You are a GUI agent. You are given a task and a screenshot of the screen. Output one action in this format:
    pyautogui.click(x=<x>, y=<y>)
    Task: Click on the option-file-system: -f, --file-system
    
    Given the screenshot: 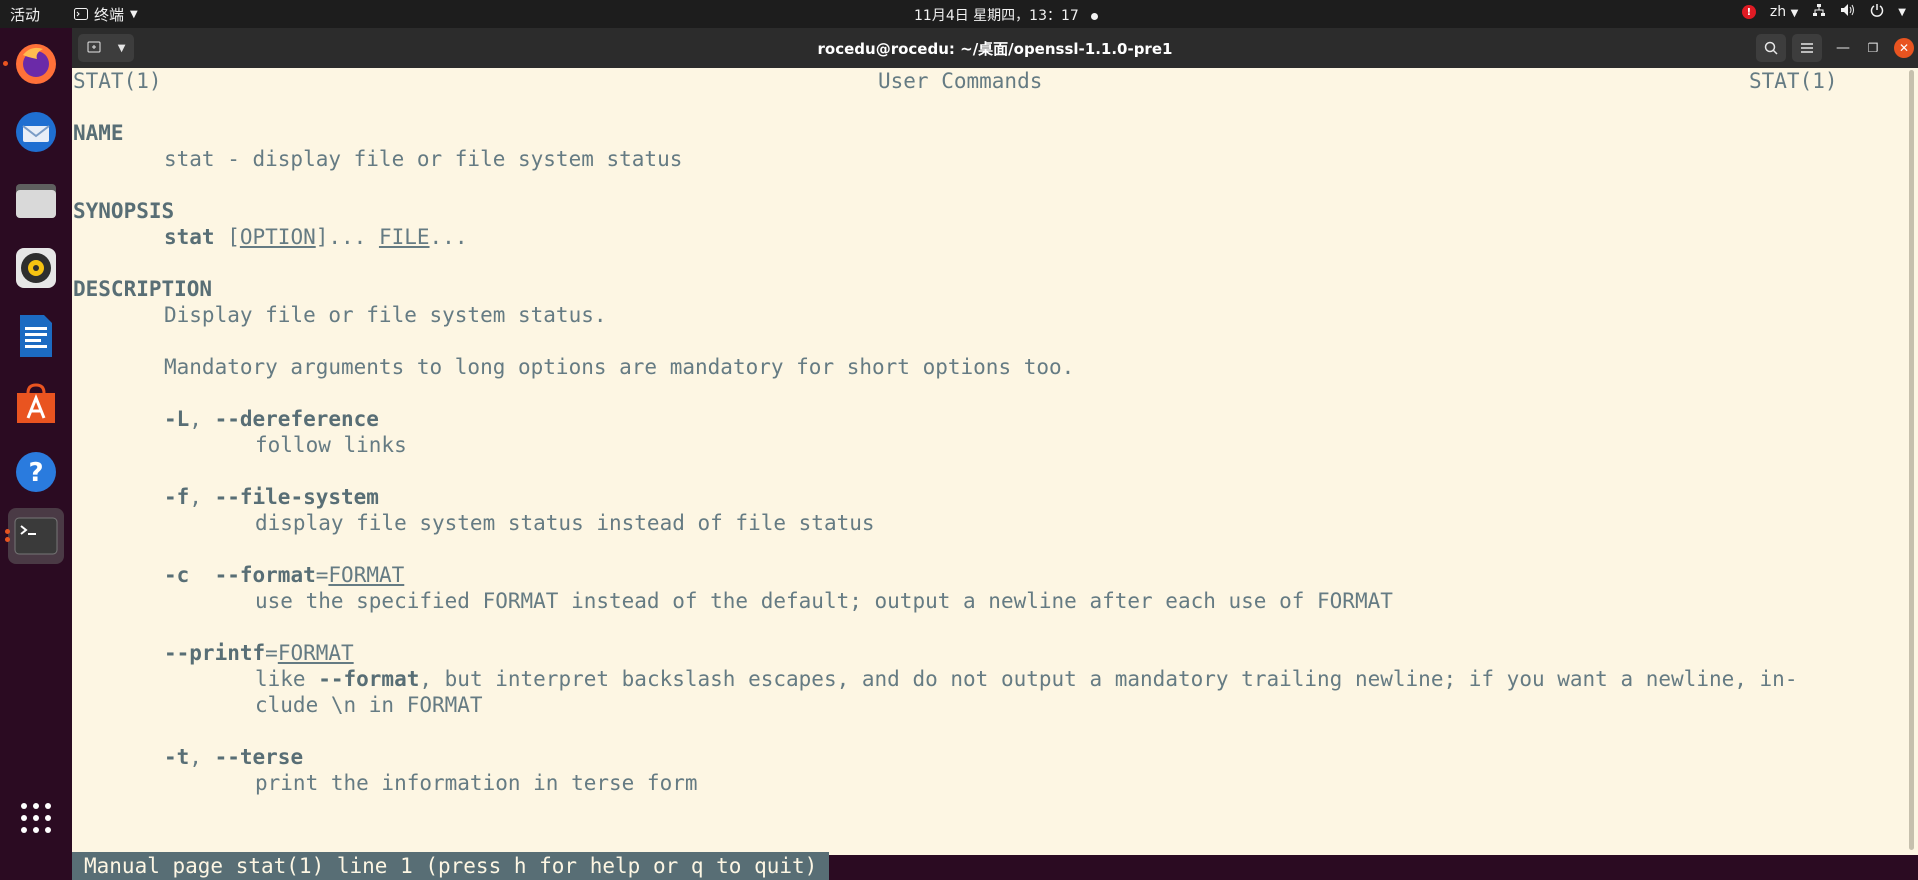 What is the action you would take?
    pyautogui.click(x=271, y=497)
    